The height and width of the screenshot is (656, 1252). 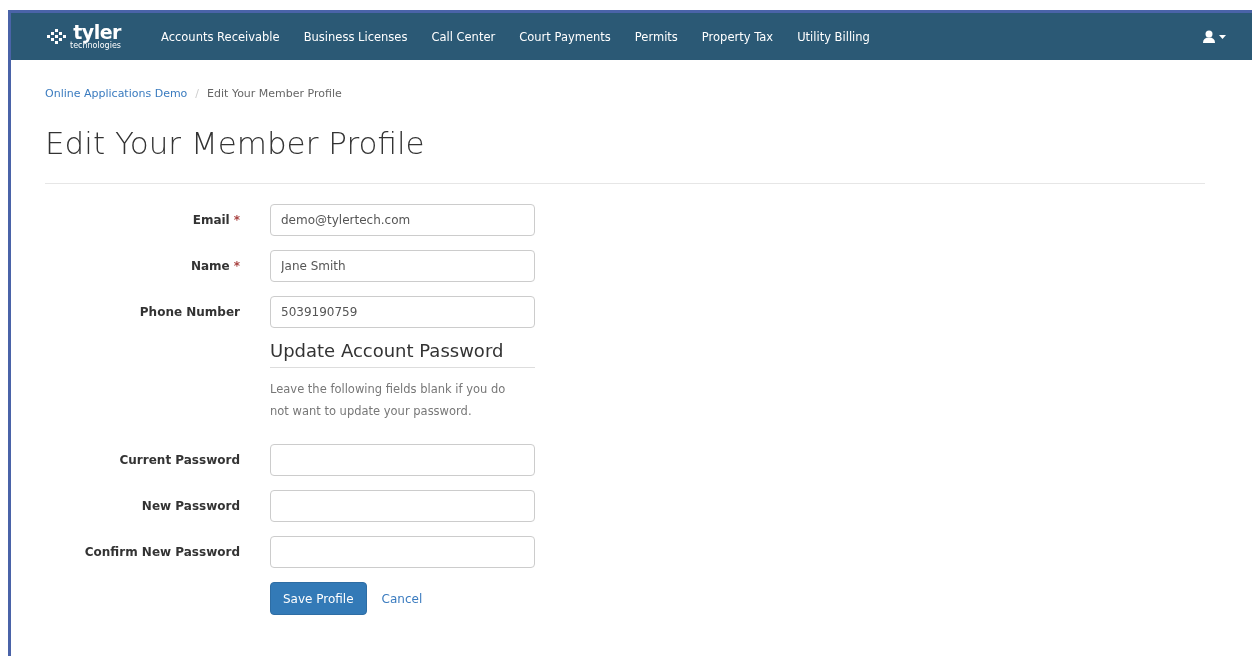 What do you see at coordinates (116, 94) in the screenshot?
I see `breadcrumb-link: Online Applications Demo` at bounding box center [116, 94].